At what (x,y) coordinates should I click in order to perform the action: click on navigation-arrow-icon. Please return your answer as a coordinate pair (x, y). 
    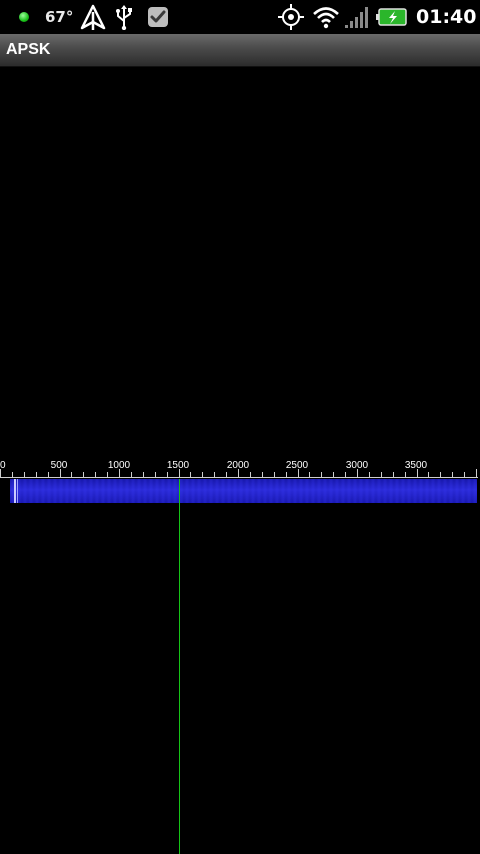
    Looking at the image, I should click on (93, 17).